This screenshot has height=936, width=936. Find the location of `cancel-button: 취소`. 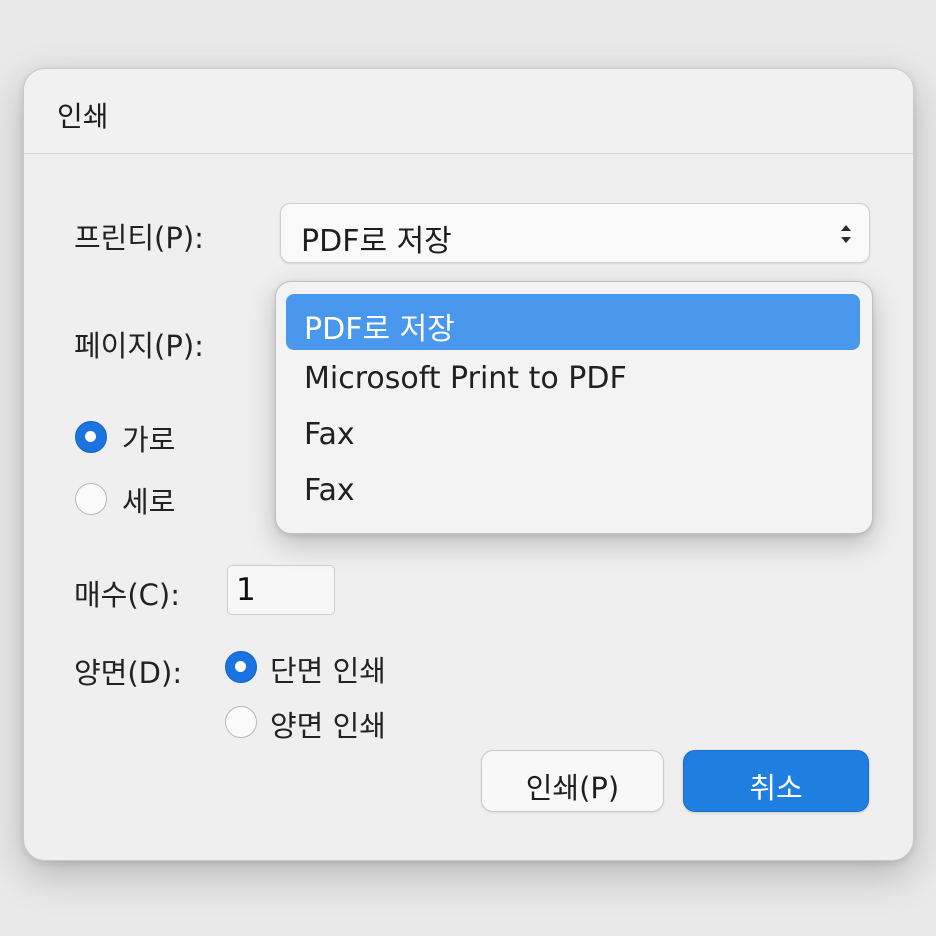

cancel-button: 취소 is located at coordinates (776, 781).